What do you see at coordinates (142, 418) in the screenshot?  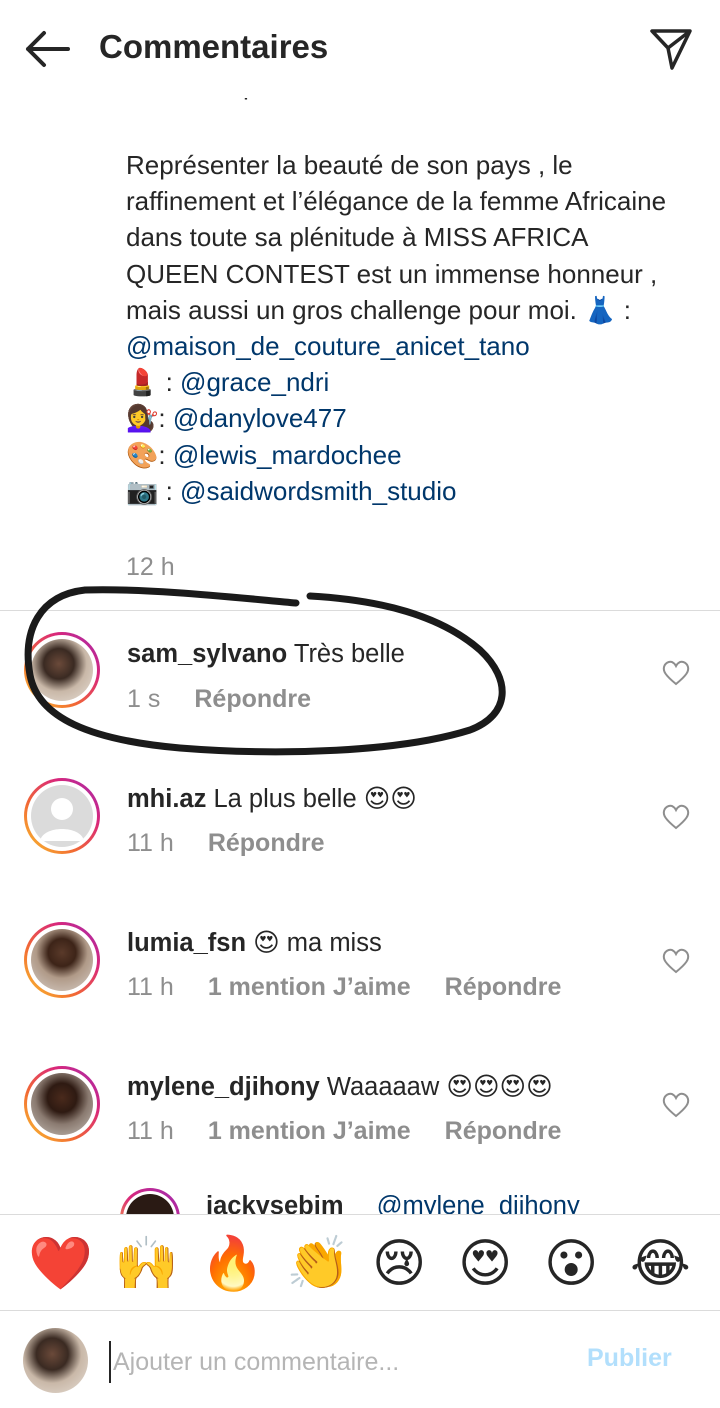 I see `credit-emoji: 💇‍♀️` at bounding box center [142, 418].